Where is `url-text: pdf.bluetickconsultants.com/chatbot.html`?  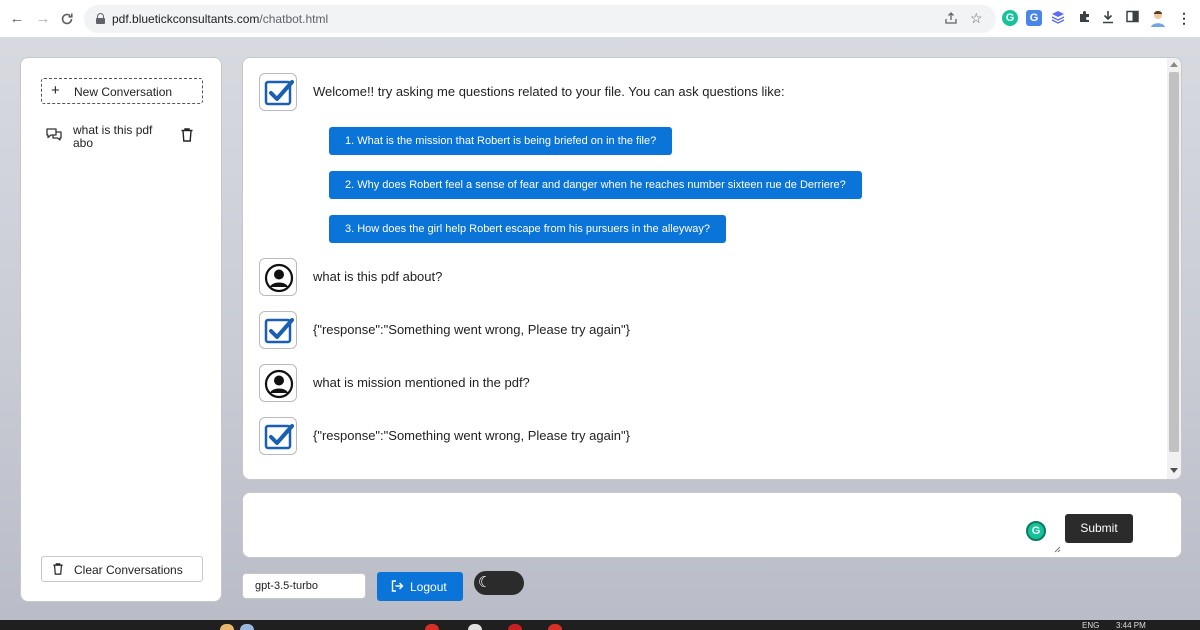
url-text: pdf.bluetickconsultants.com/chatbot.html is located at coordinates (220, 19).